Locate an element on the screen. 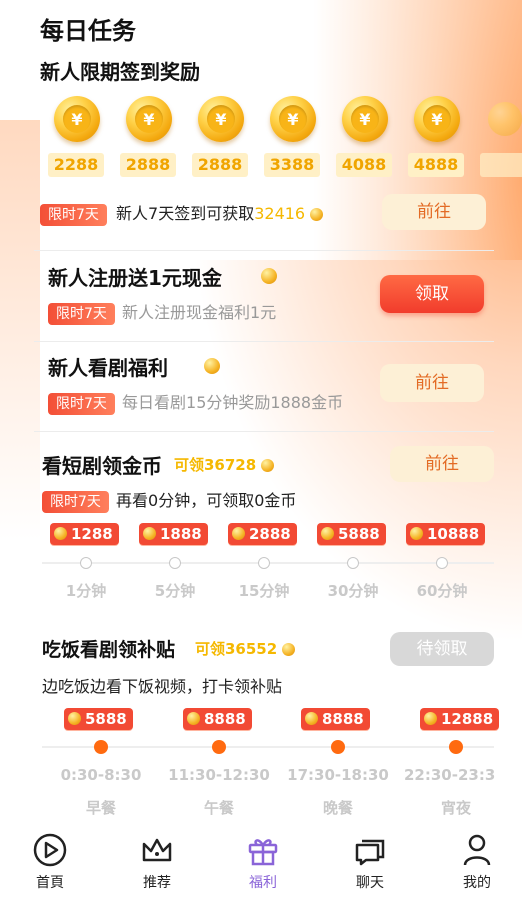 The image size is (522, 904). signin-day-2-amount: 2888 is located at coordinates (148, 165).